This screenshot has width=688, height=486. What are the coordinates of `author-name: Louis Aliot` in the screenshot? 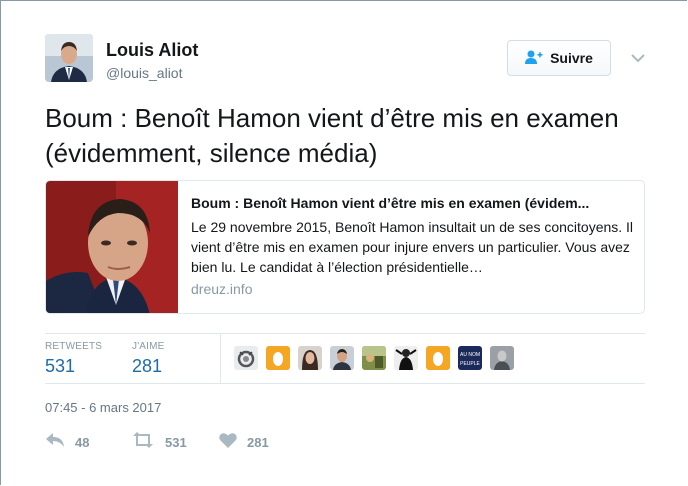 It's located at (152, 50).